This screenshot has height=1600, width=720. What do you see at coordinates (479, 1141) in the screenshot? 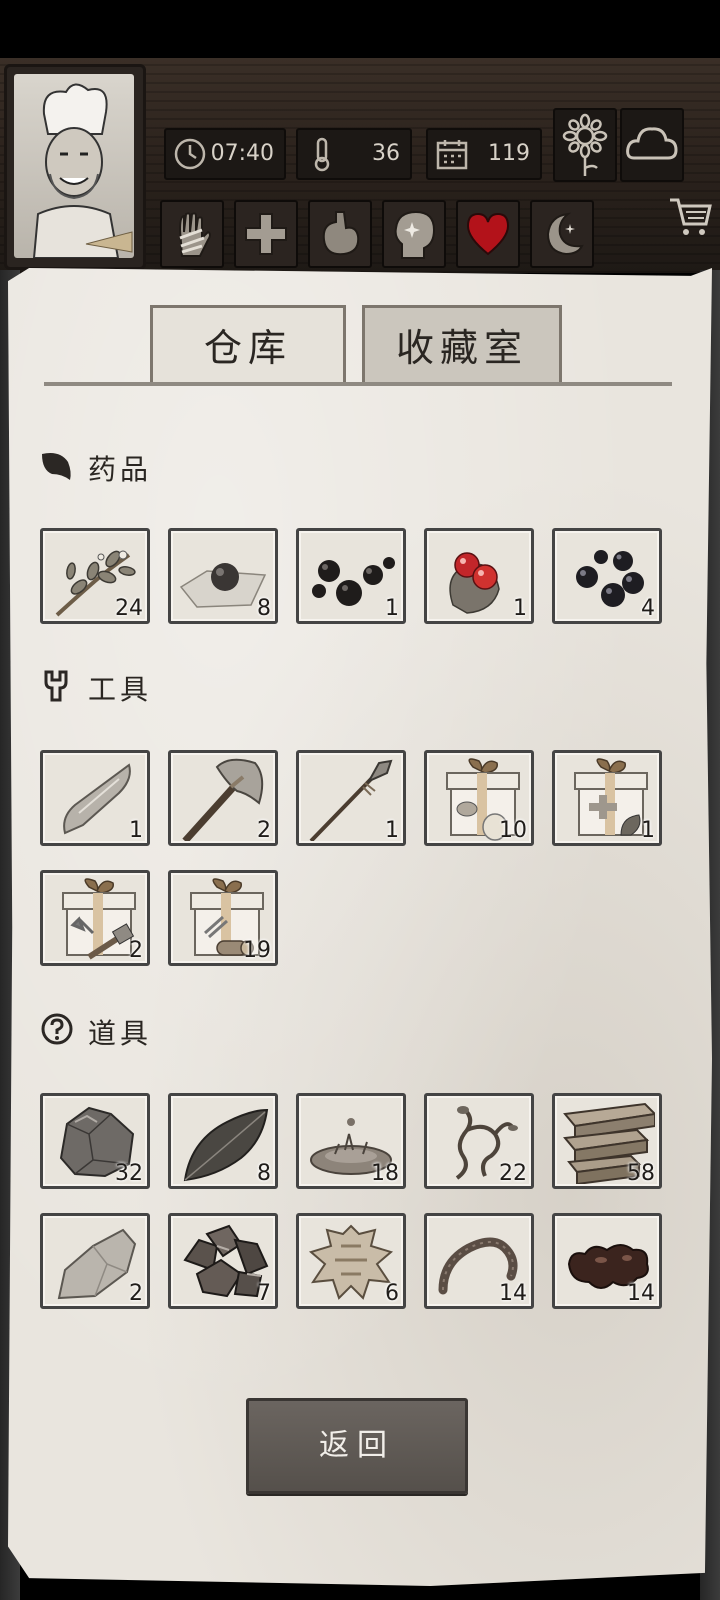
I see `item-slot: 22` at bounding box center [479, 1141].